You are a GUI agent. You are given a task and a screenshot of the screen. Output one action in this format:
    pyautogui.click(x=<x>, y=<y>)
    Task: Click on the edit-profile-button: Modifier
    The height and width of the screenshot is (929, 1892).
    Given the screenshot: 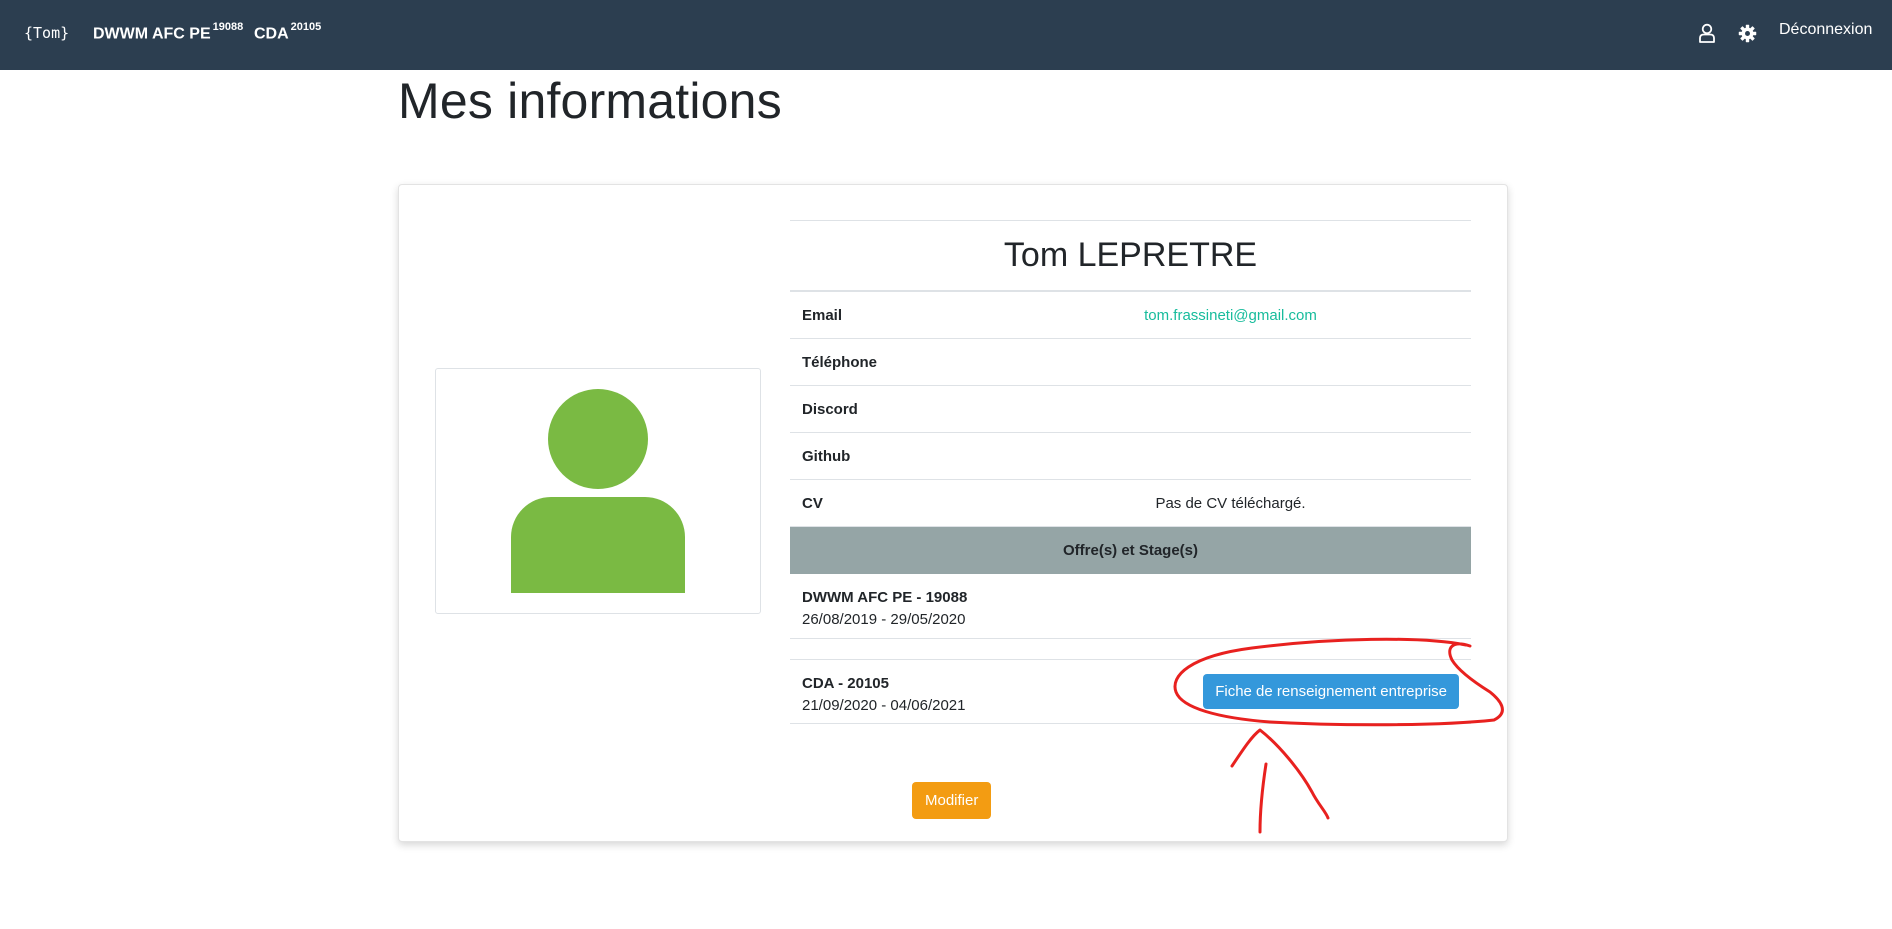 What is the action you would take?
    pyautogui.click(x=952, y=800)
    